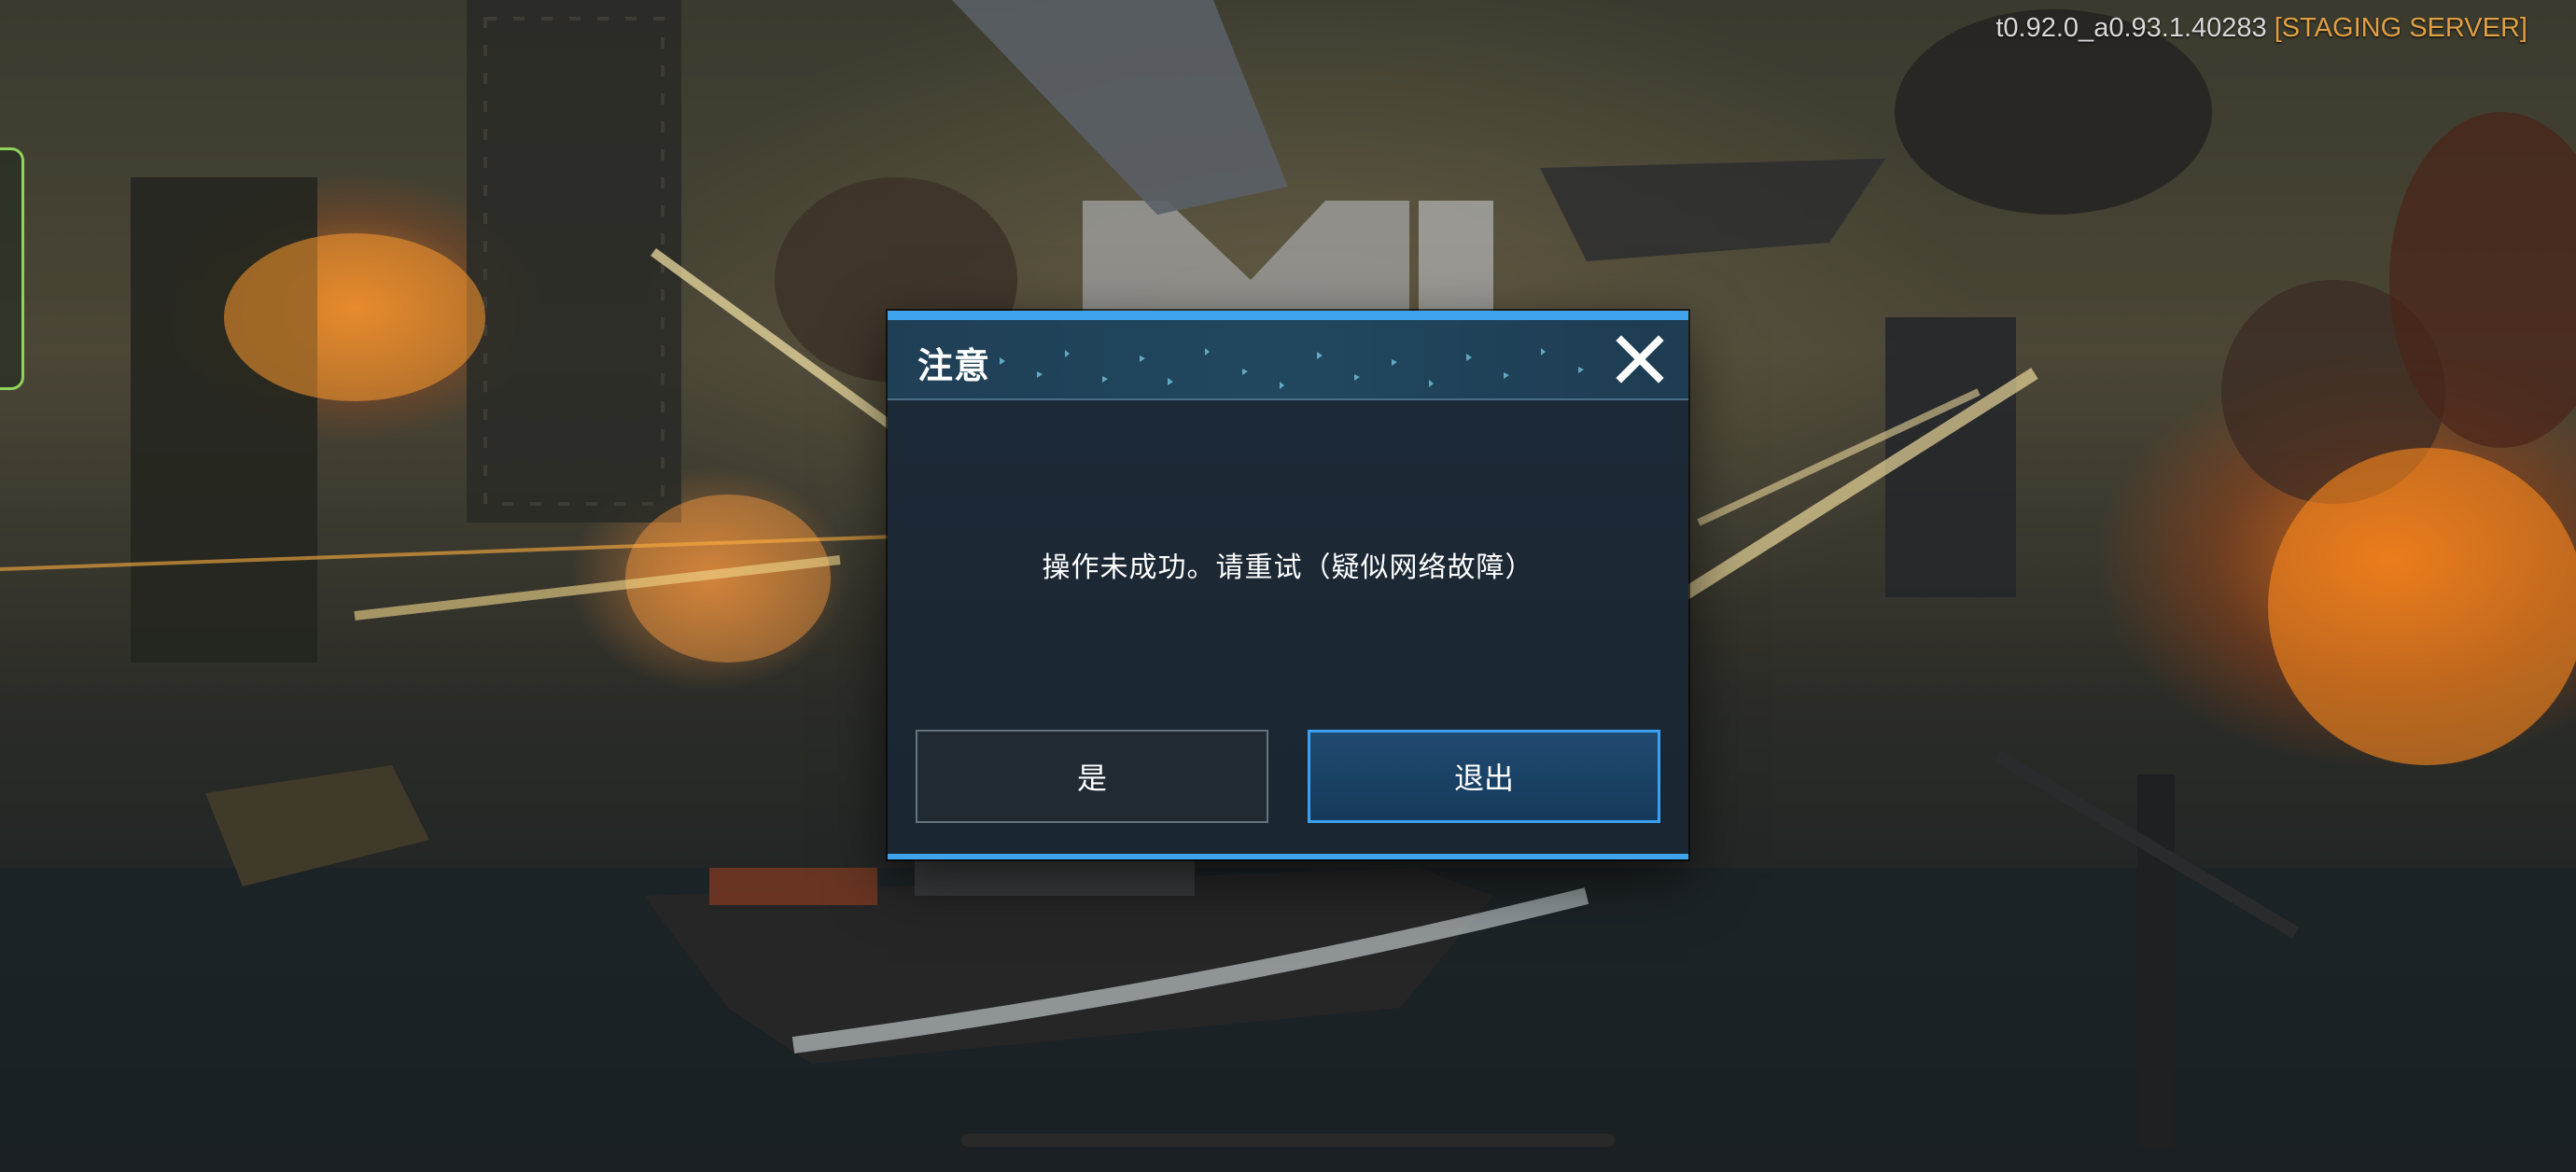 This screenshot has width=2576, height=1172. Describe the element at coordinates (2131, 28) in the screenshot. I see `build-version: t0.92.0_a0.93.1.40283` at that location.